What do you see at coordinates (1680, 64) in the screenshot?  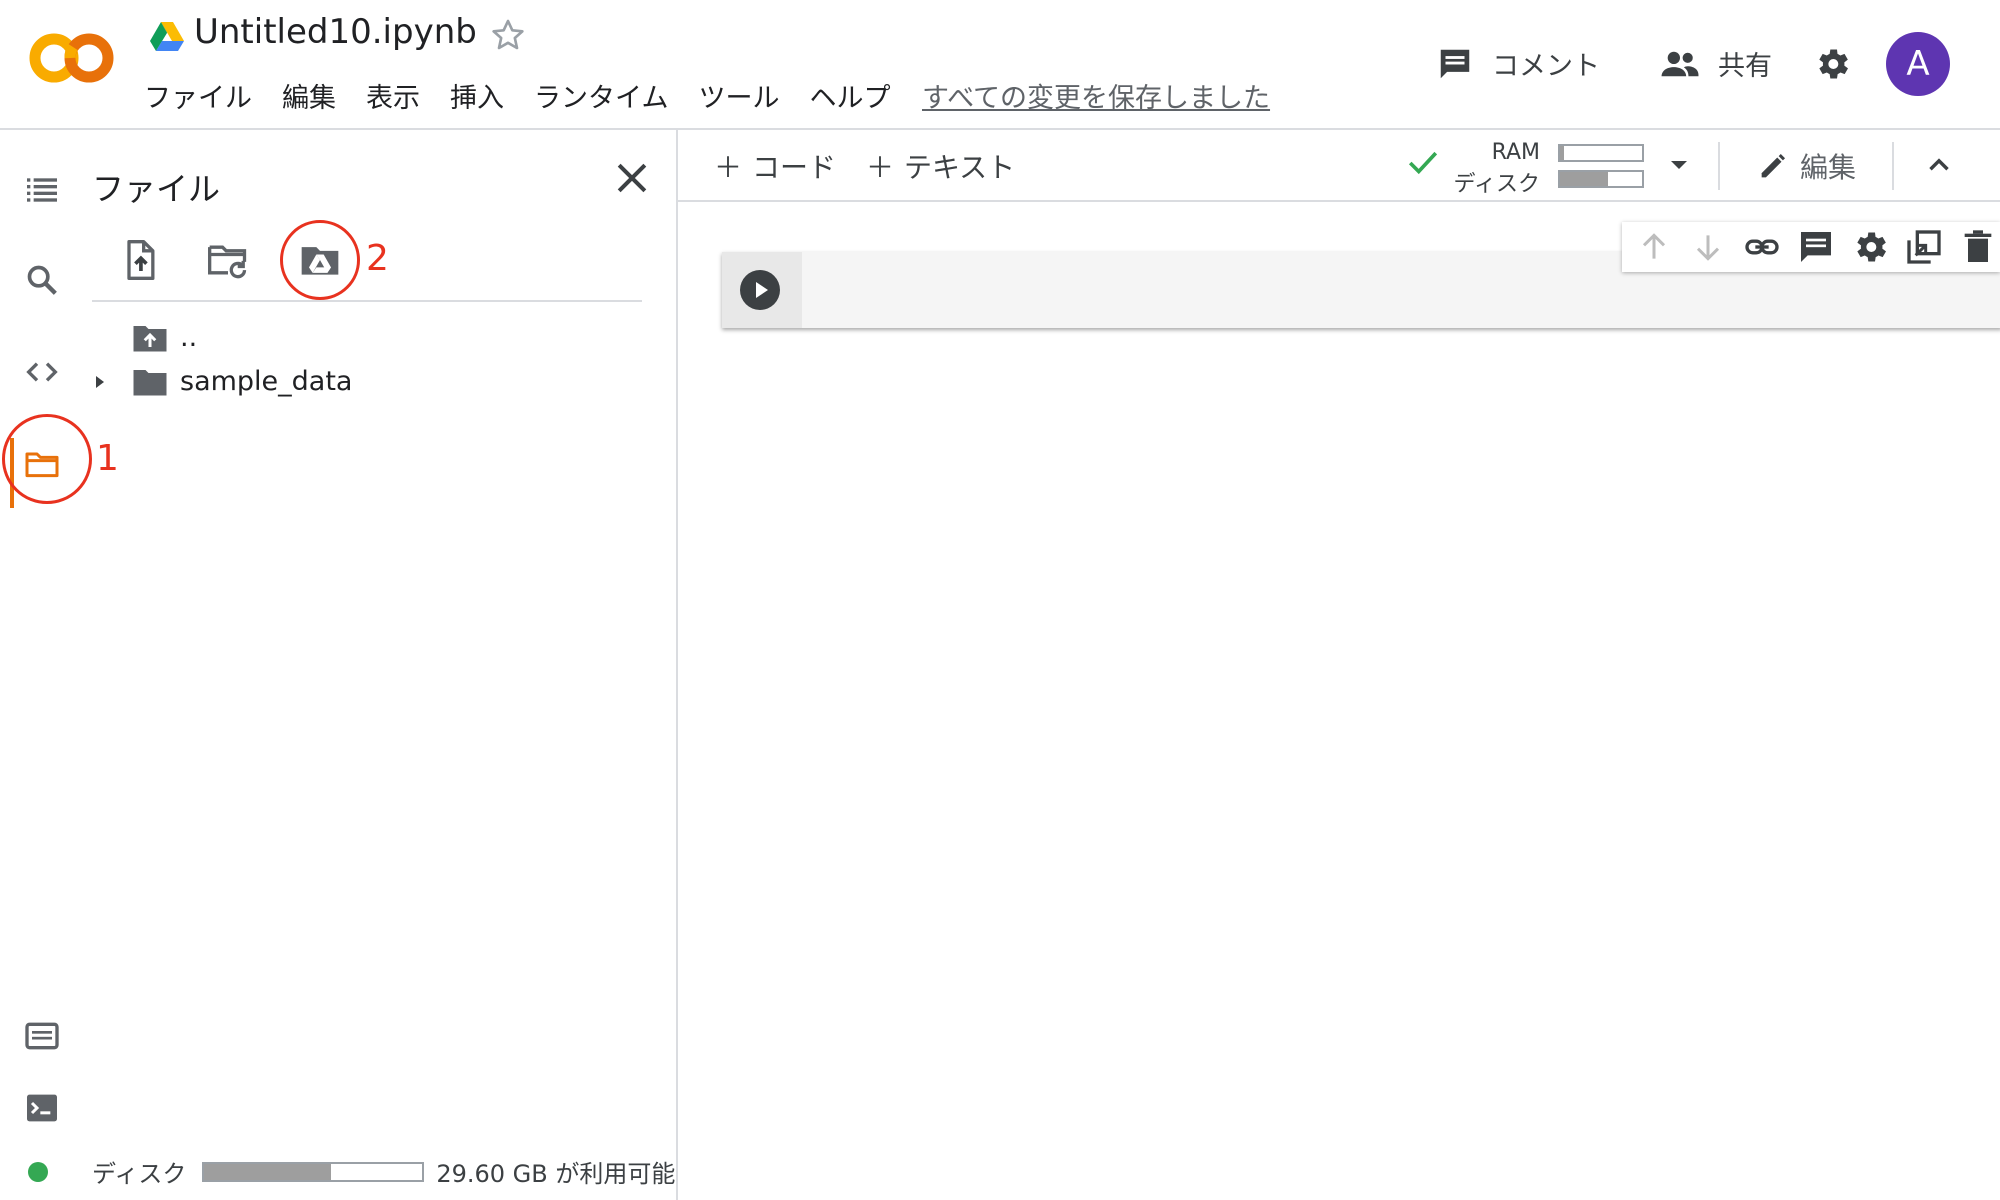 I see `people-icon` at bounding box center [1680, 64].